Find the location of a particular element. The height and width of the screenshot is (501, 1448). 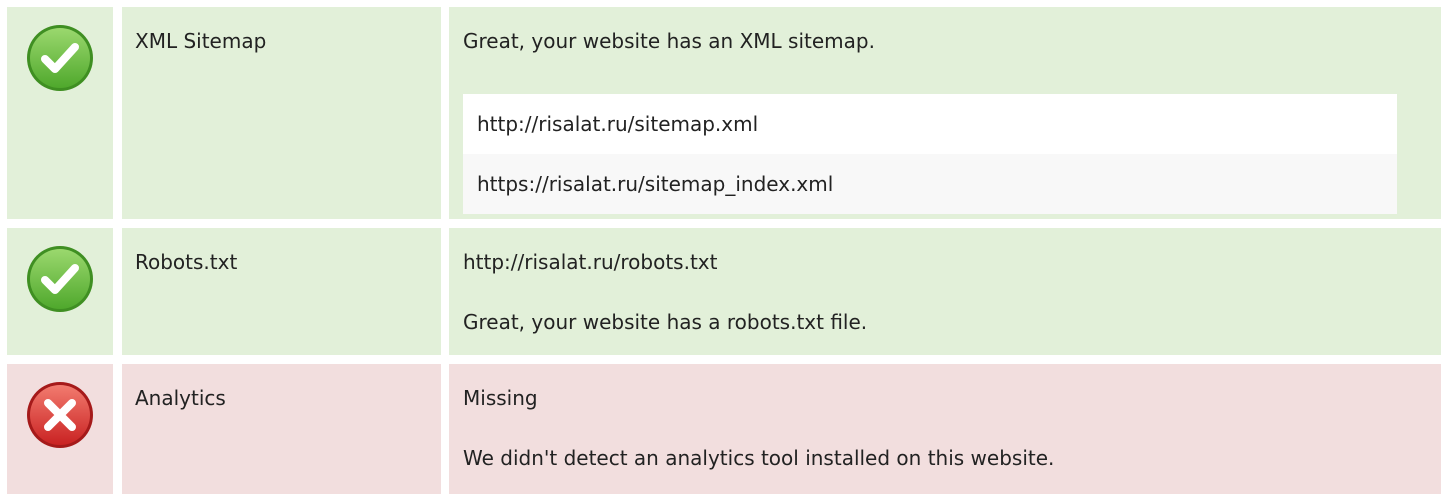

robots-url: http://risalat.ru/robots.txt is located at coordinates (590, 262).